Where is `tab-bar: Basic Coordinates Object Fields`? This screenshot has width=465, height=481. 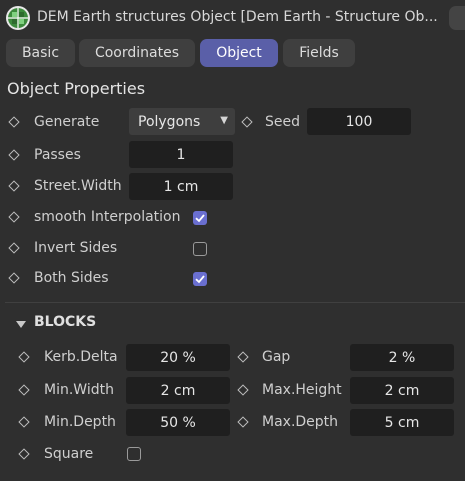
tab-bar: Basic Coordinates Object Fields is located at coordinates (232, 53).